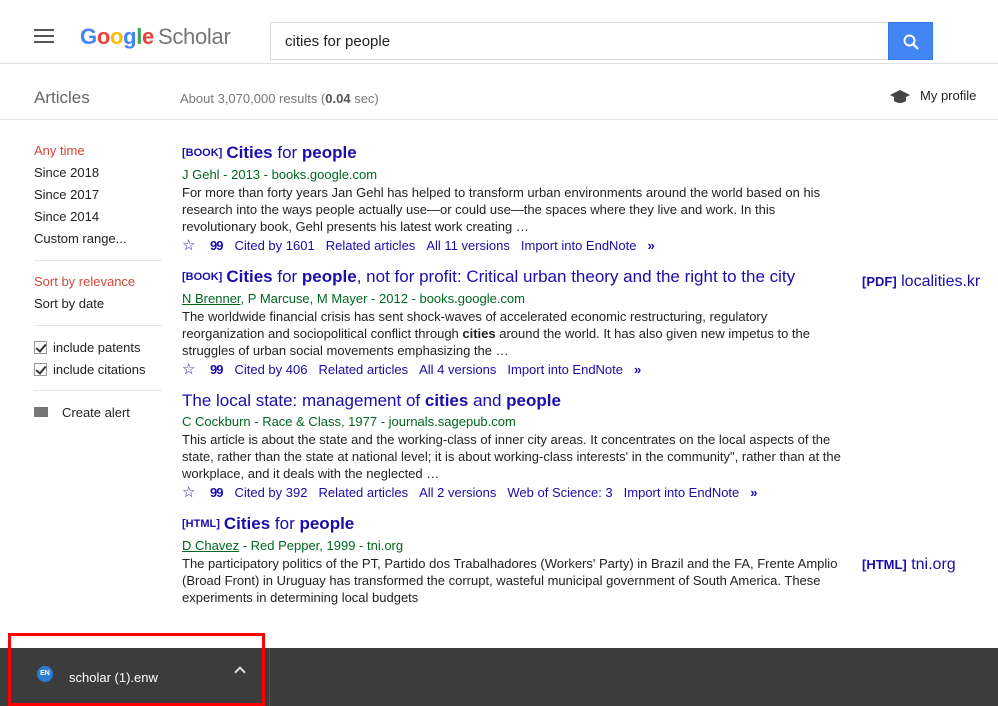 This screenshot has height=706, width=998. Describe the element at coordinates (99, 151) in the screenshot. I see `filter-any-time: Any time` at that location.